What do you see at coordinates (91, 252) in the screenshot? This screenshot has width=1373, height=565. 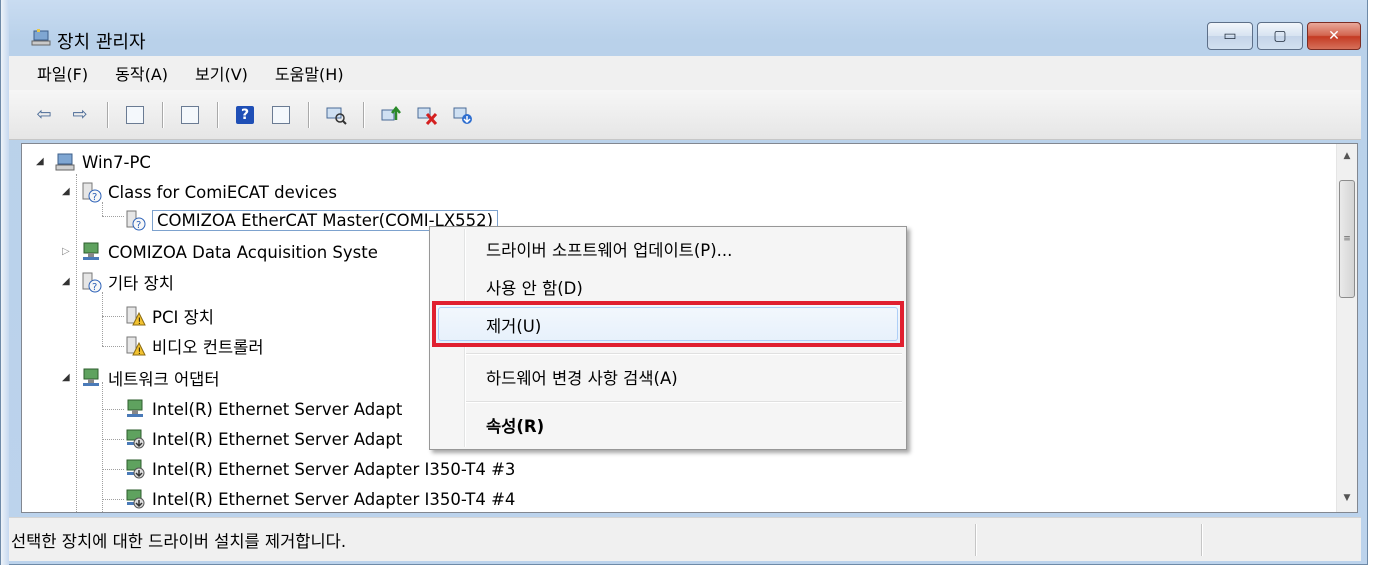 I see `network-device-icon` at bounding box center [91, 252].